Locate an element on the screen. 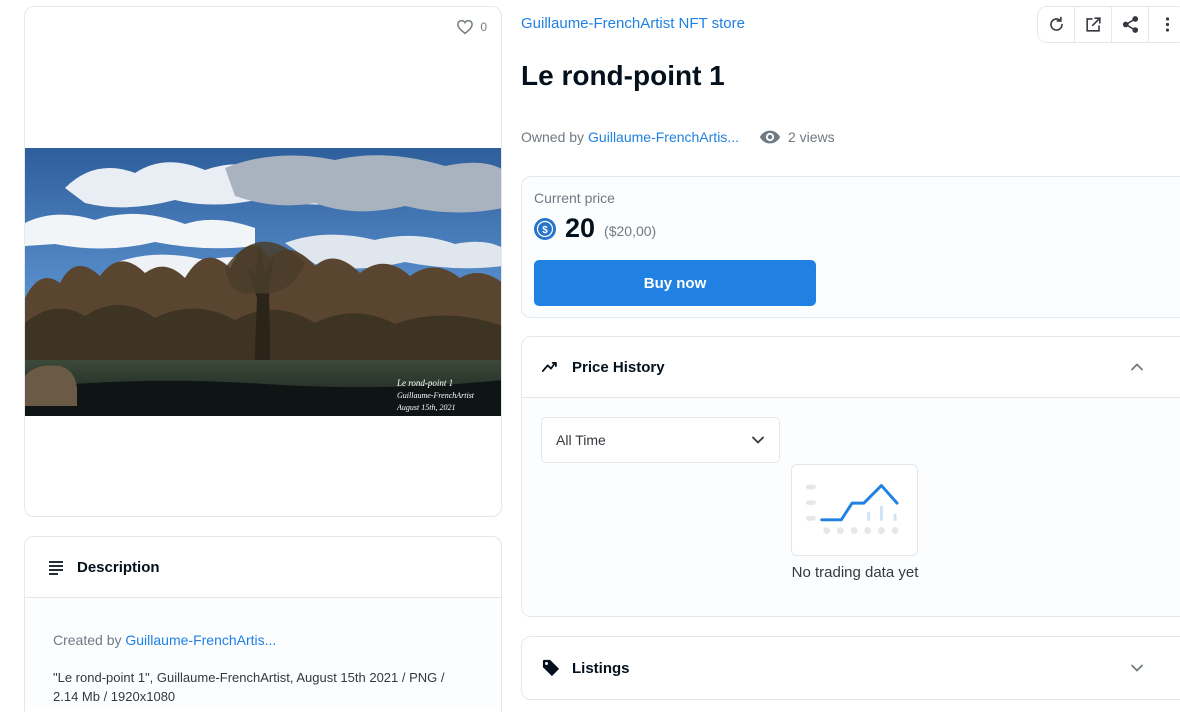 Image resolution: width=1180 pixels, height=712 pixels. current-price-label: Current price is located at coordinates (574, 198).